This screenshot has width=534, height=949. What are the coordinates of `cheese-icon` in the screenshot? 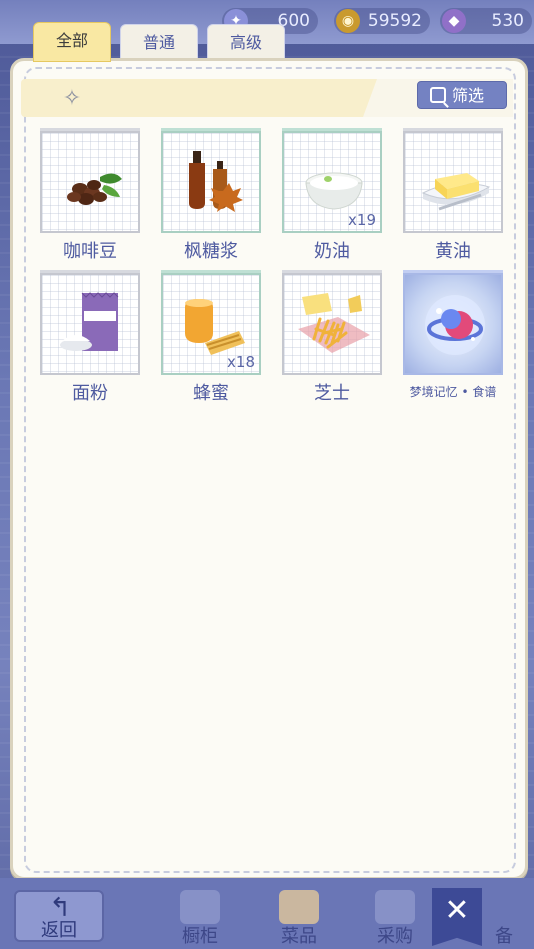 It's located at (334, 323).